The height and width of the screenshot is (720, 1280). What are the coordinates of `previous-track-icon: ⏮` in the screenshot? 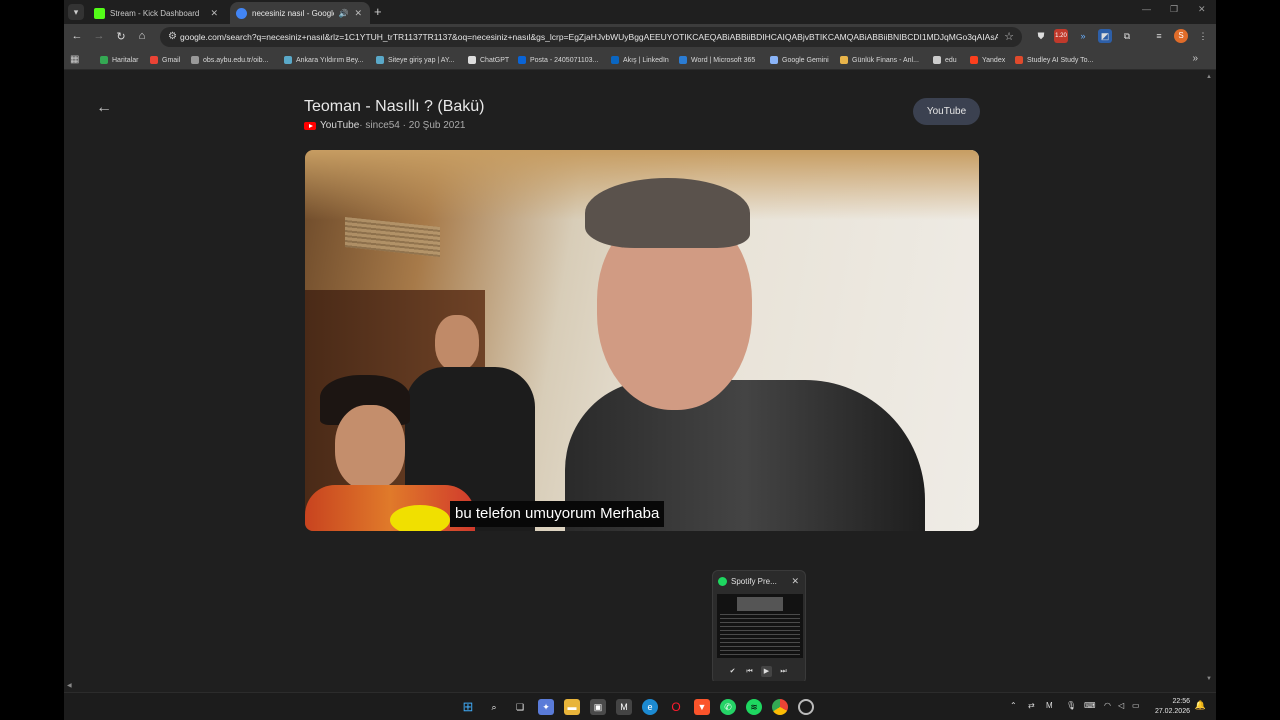 It's located at (749, 671).